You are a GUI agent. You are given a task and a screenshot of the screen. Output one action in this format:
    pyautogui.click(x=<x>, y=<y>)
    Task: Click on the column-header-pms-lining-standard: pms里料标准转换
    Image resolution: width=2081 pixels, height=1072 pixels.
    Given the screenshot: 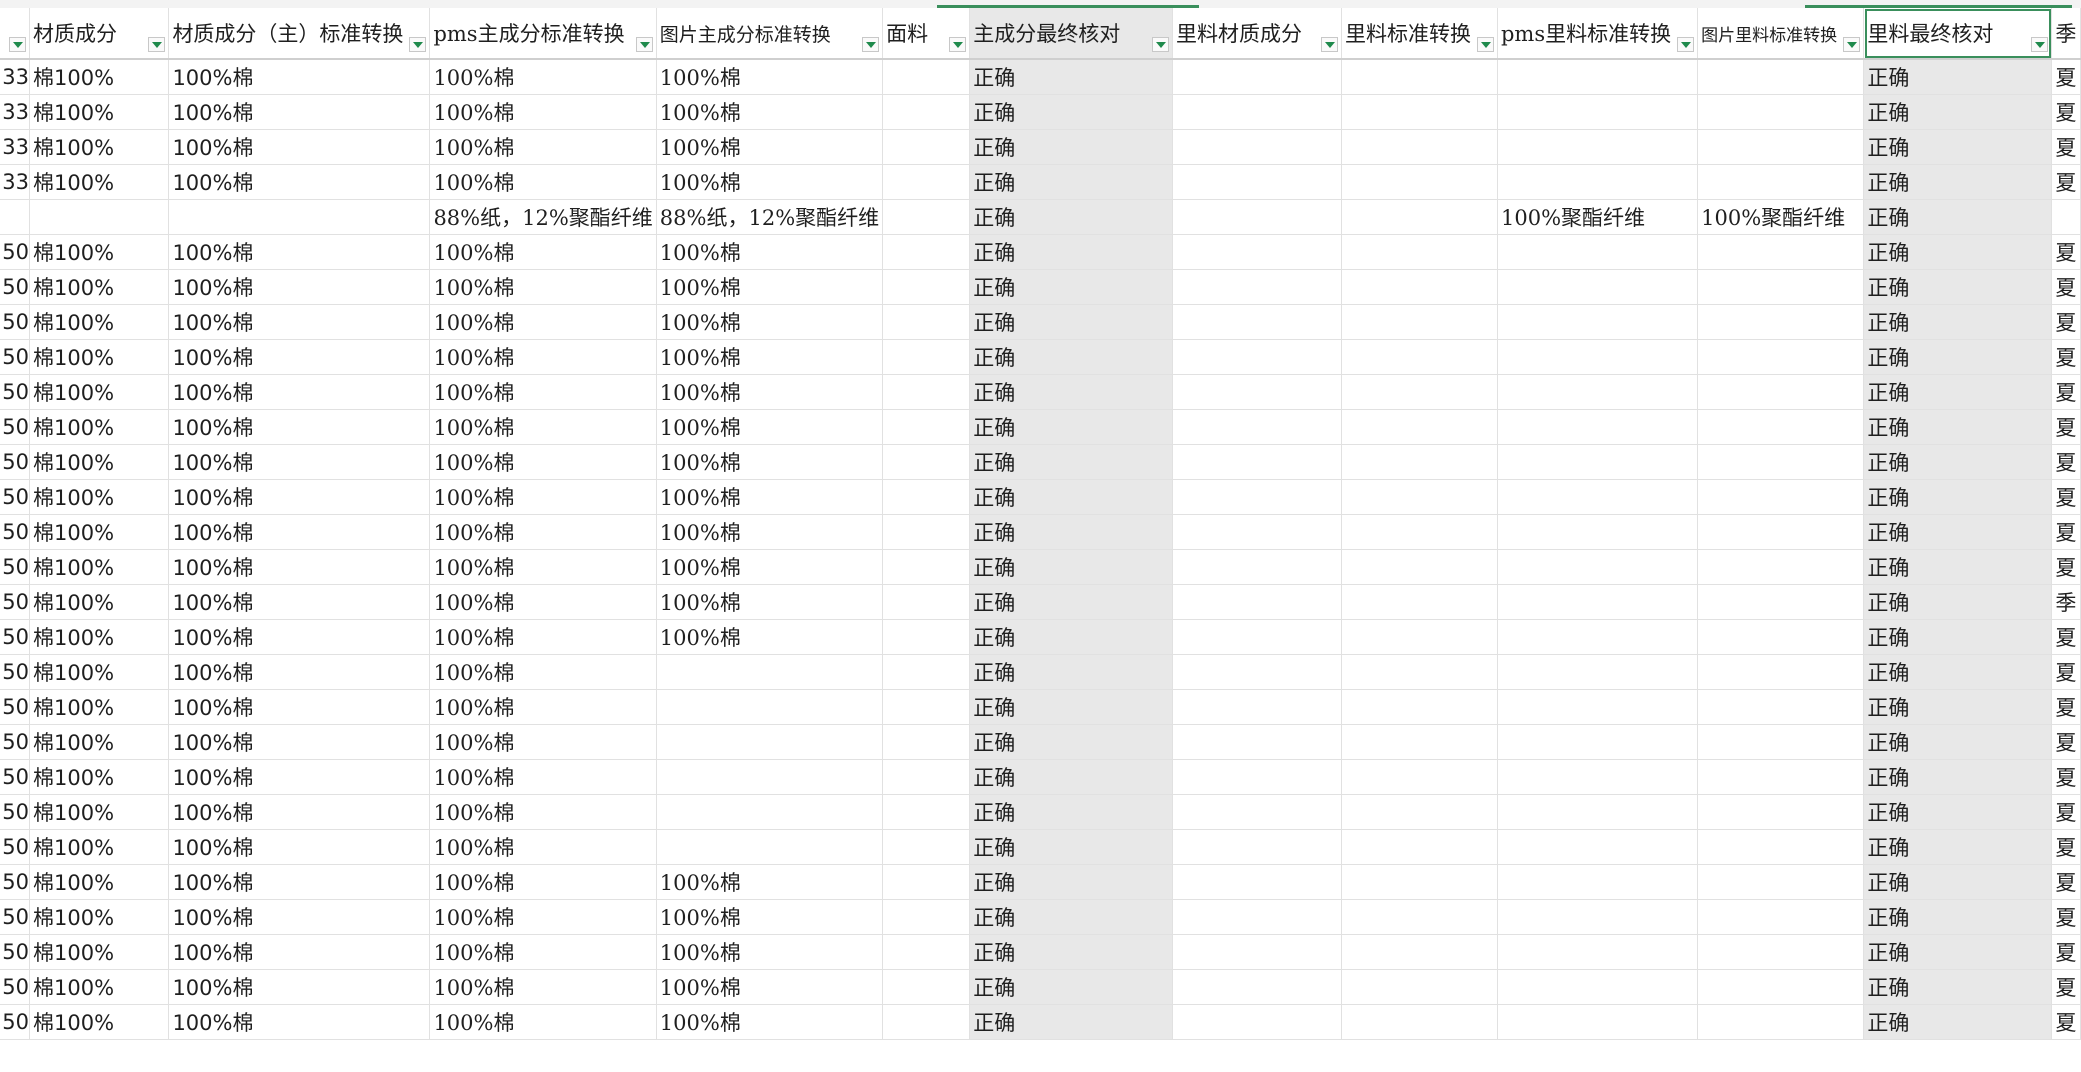 What is the action you would take?
    pyautogui.click(x=1598, y=34)
    